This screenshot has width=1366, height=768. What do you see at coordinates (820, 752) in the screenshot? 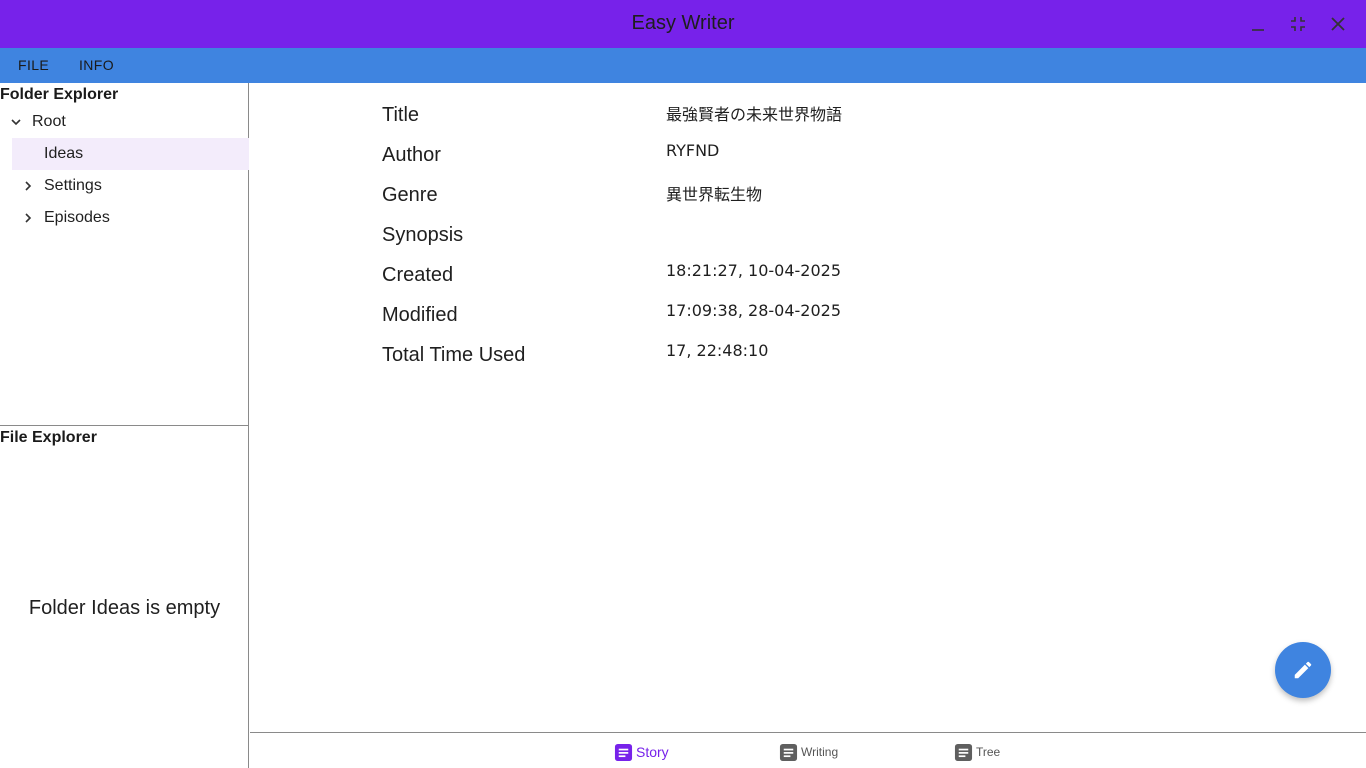
I see `tab-label: Writing` at bounding box center [820, 752].